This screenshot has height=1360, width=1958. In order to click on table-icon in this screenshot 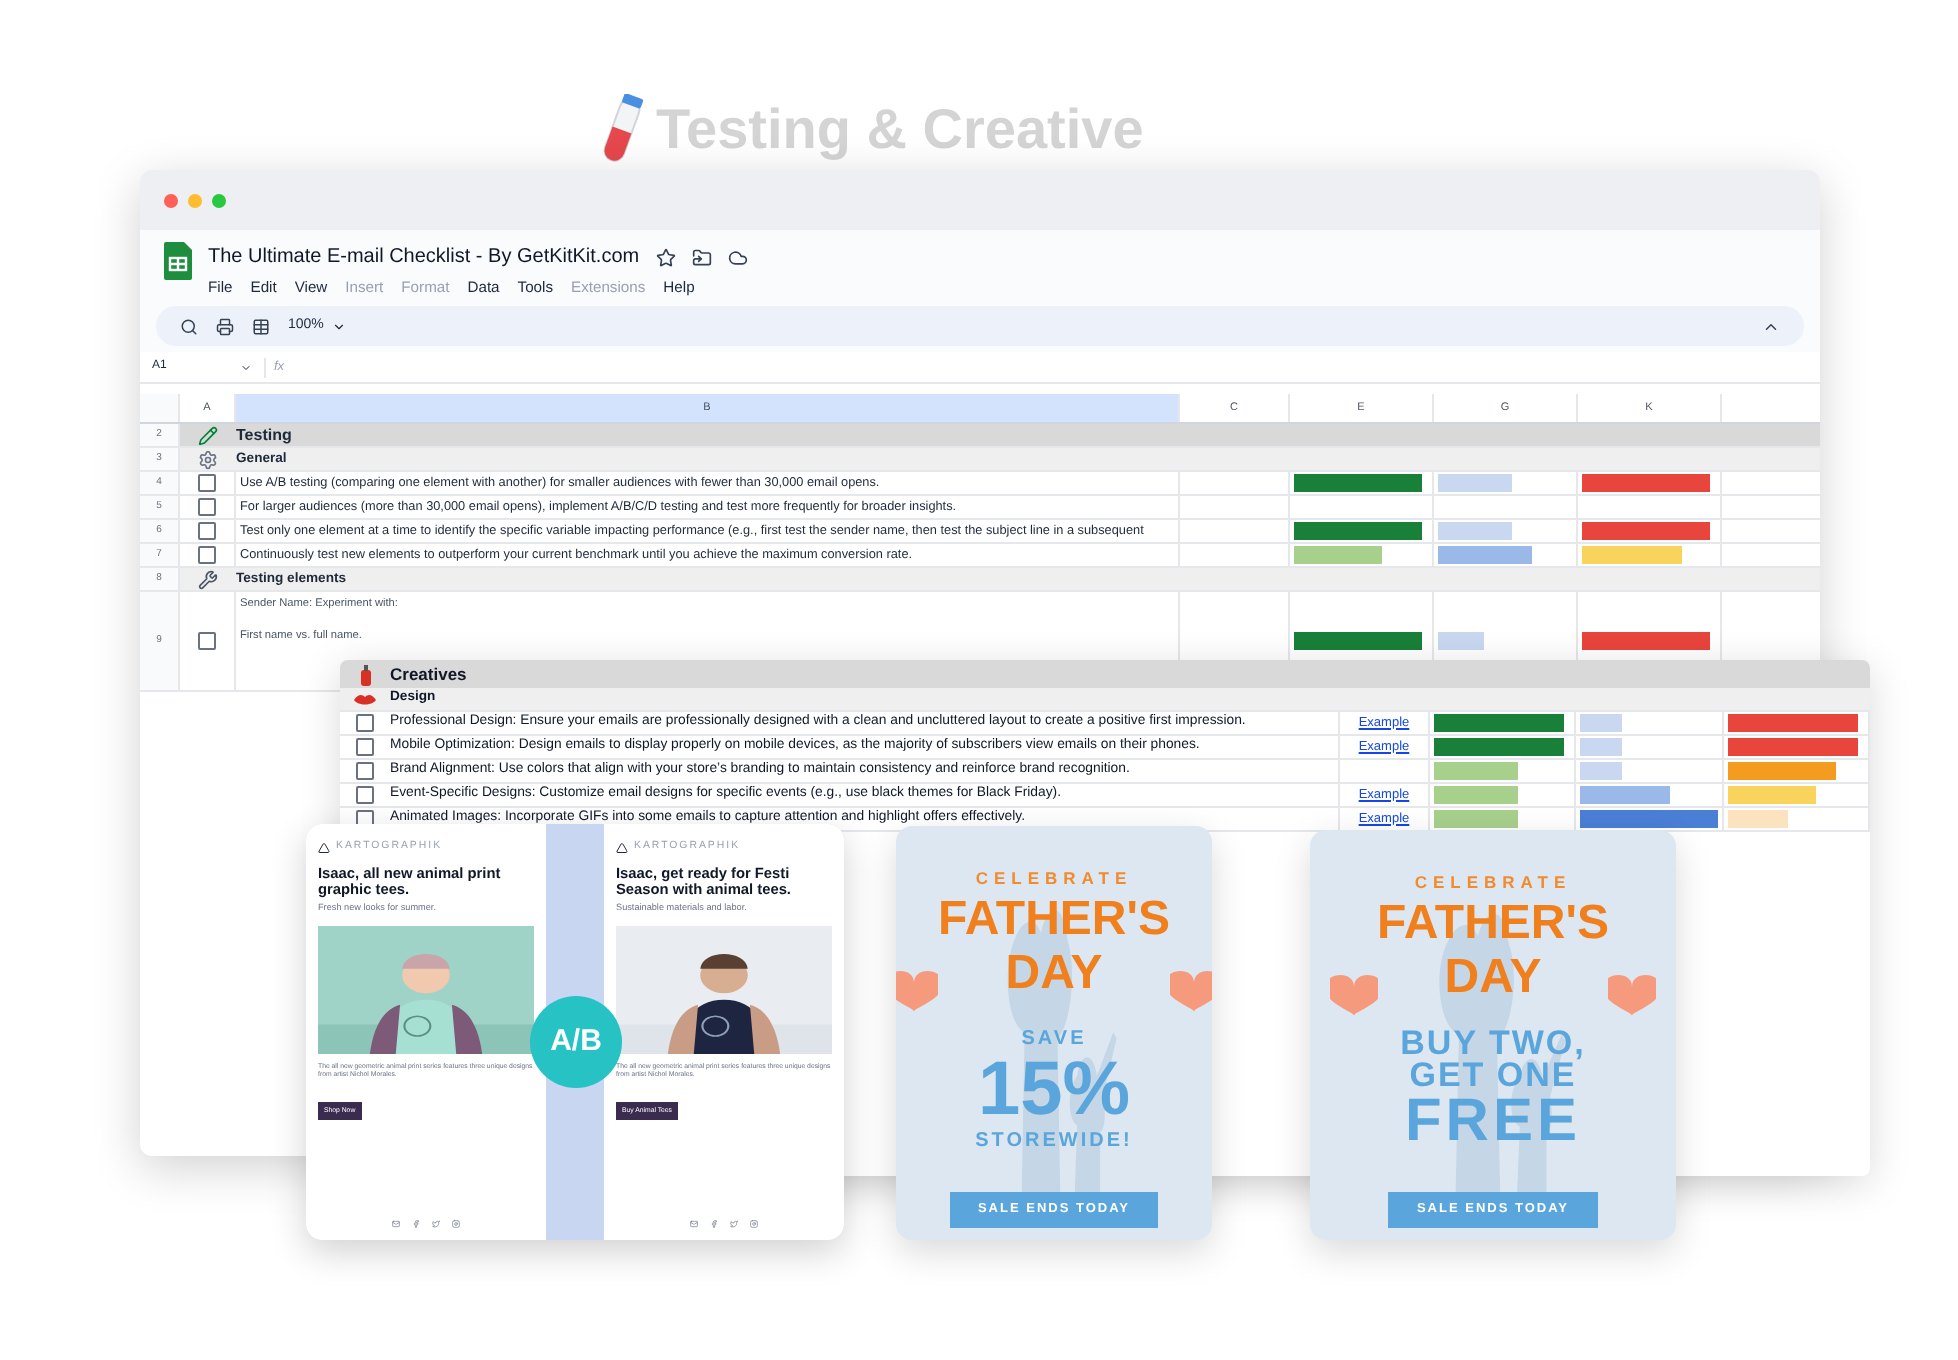, I will do `click(261, 326)`.